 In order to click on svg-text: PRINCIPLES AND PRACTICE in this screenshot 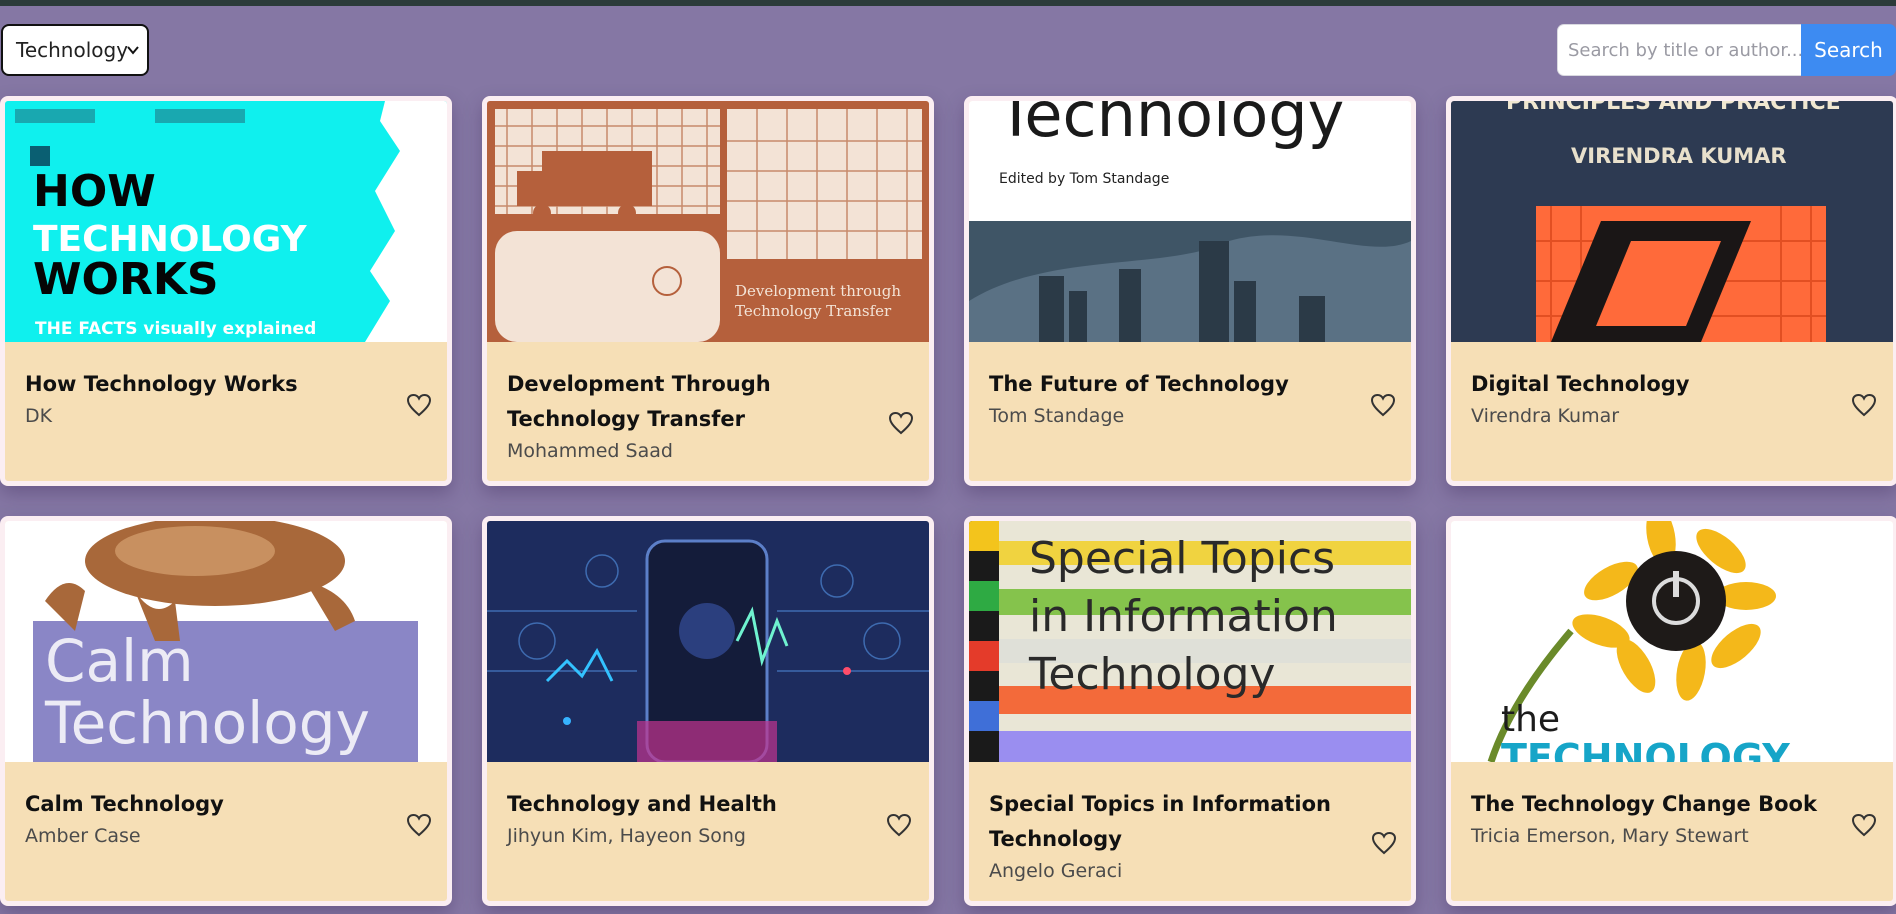, I will do `click(1673, 108)`.